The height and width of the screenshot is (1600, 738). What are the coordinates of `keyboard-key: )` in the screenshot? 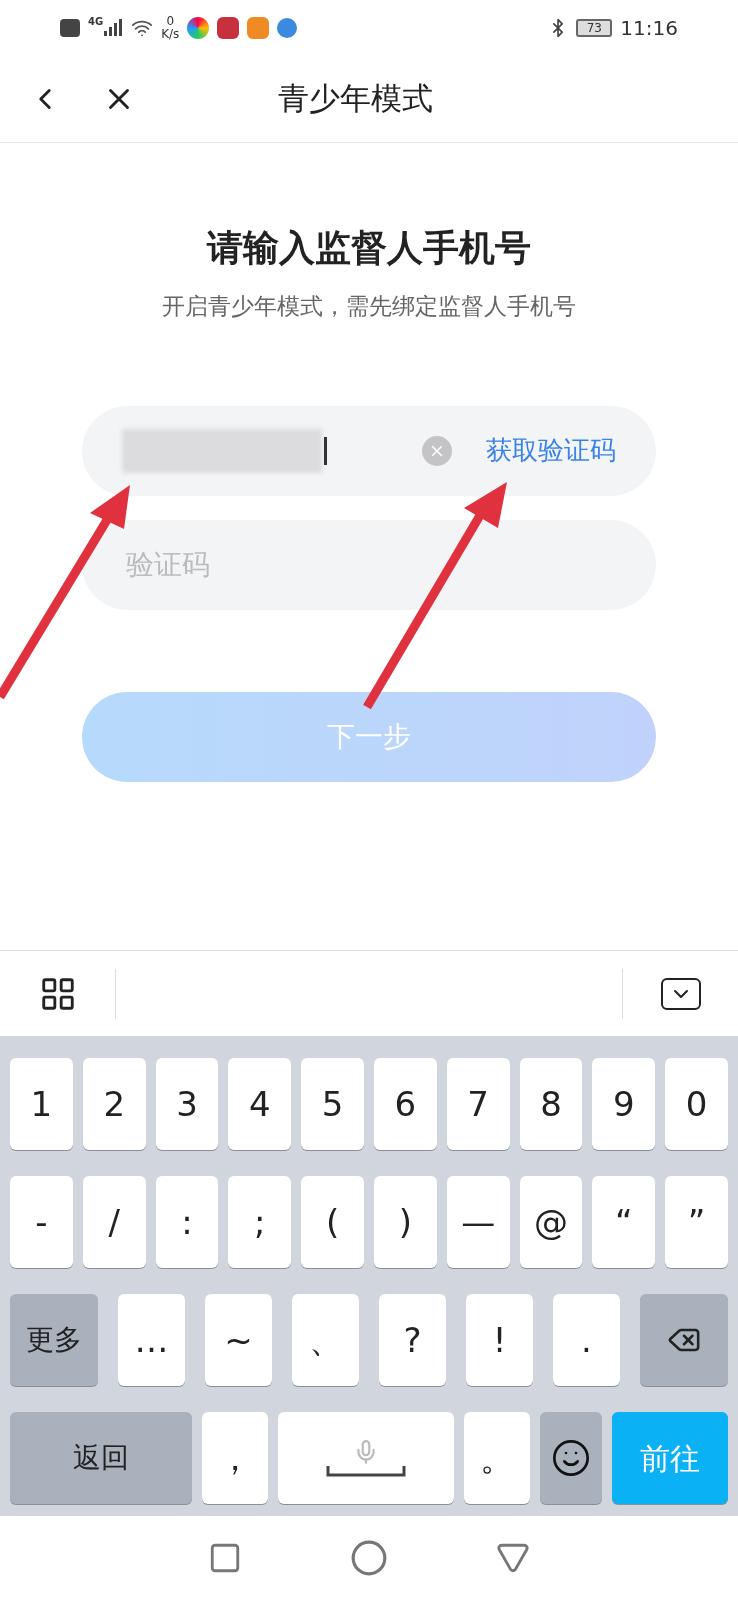 It's located at (405, 1222).